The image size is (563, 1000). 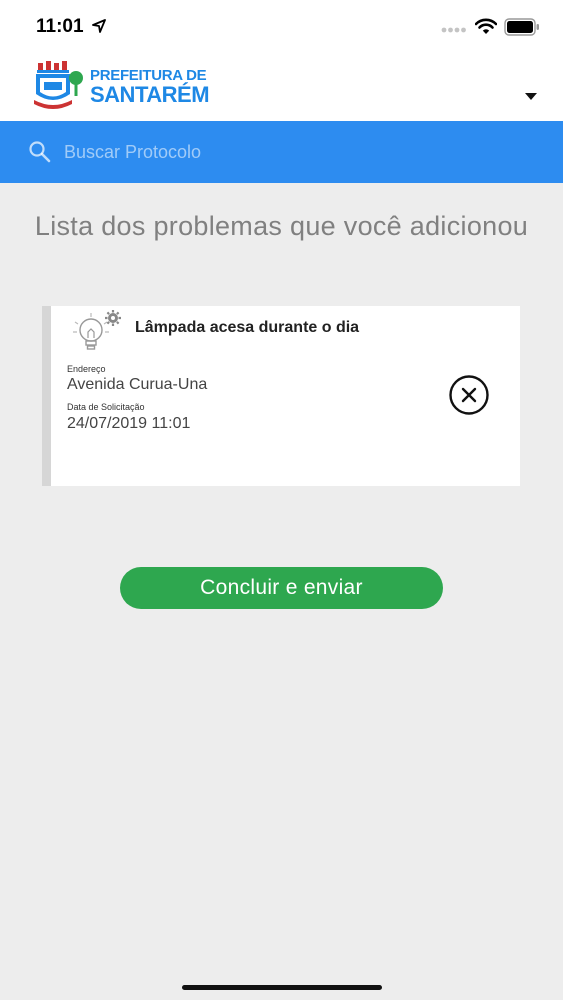 I want to click on address-label: Endereço, so click(x=86, y=369).